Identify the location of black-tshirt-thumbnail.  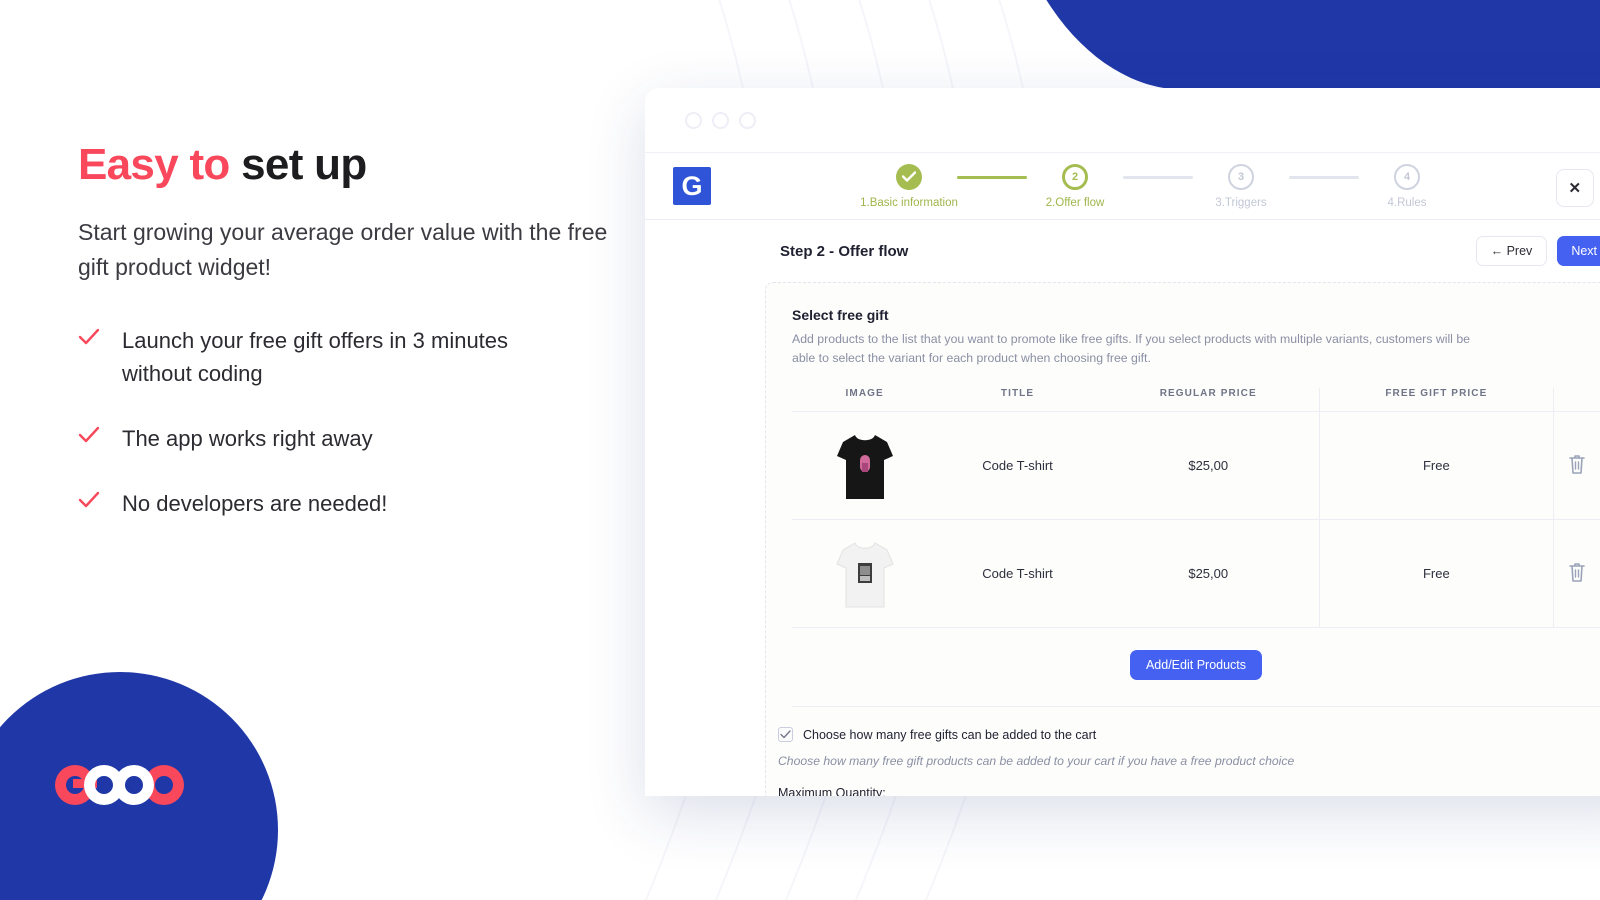
(864, 466).